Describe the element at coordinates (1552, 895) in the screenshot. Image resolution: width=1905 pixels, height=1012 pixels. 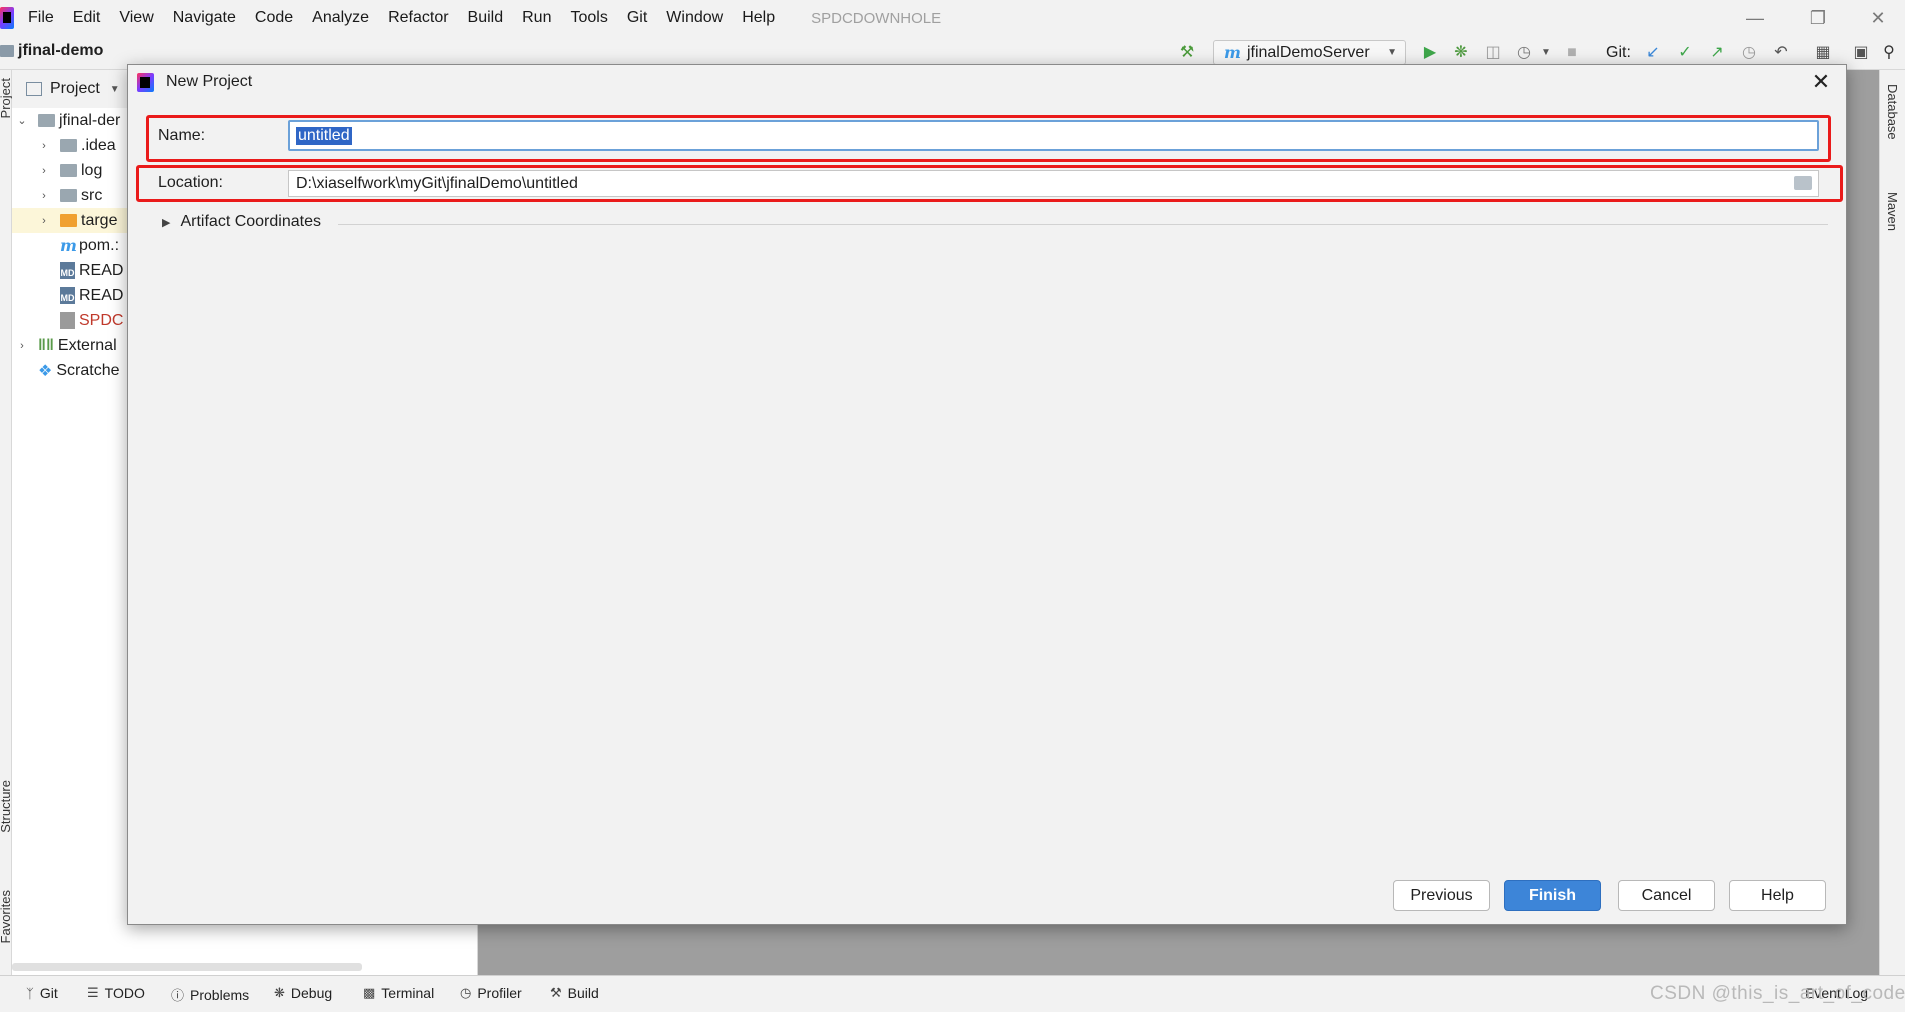
I see `finish-button: Finish` at that location.